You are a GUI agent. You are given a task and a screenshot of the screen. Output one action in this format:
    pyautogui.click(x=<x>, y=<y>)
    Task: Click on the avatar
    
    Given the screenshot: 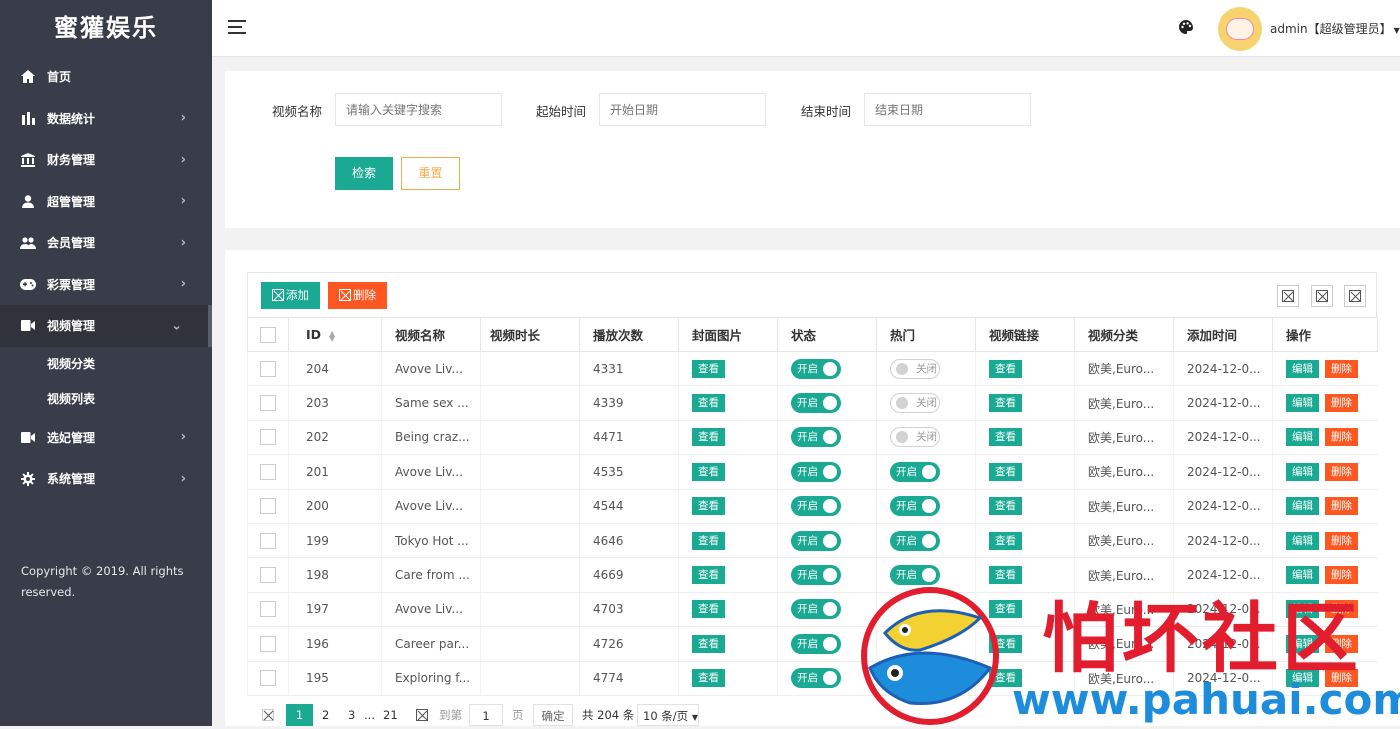 What is the action you would take?
    pyautogui.click(x=1240, y=29)
    